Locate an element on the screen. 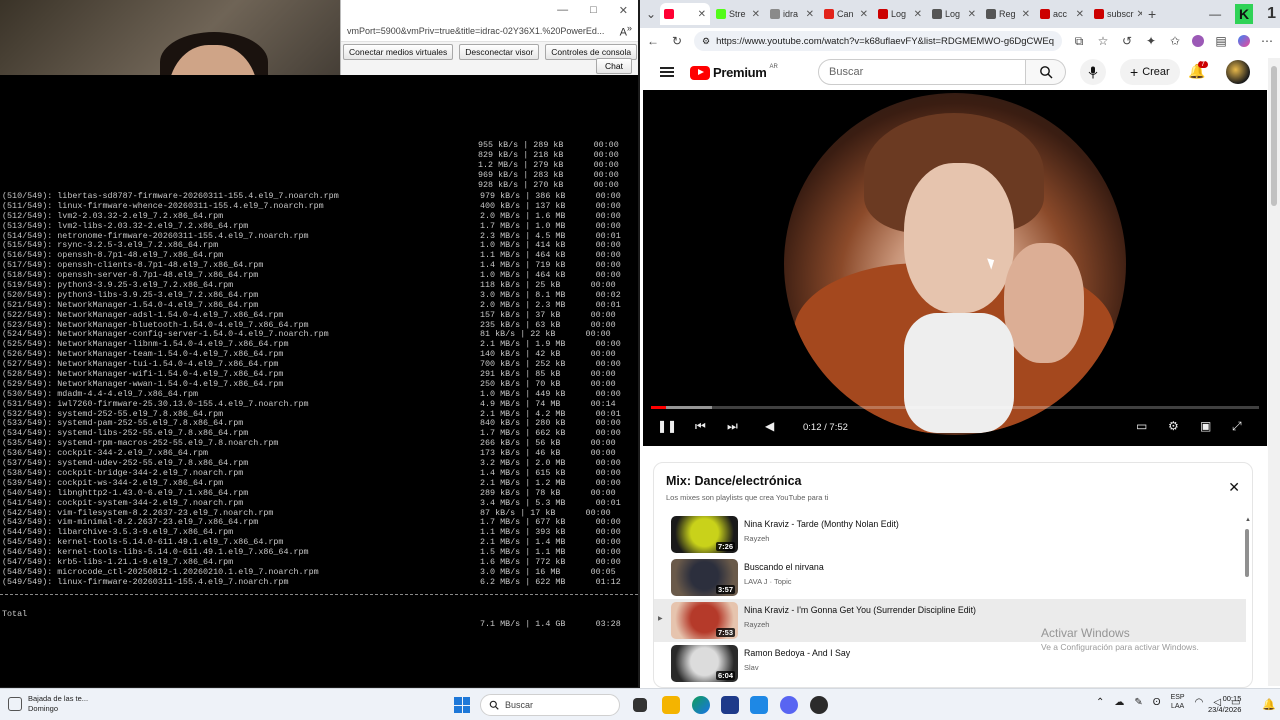 The height and width of the screenshot is (720, 1280). pause-icon: ❚❚ is located at coordinates (667, 426).